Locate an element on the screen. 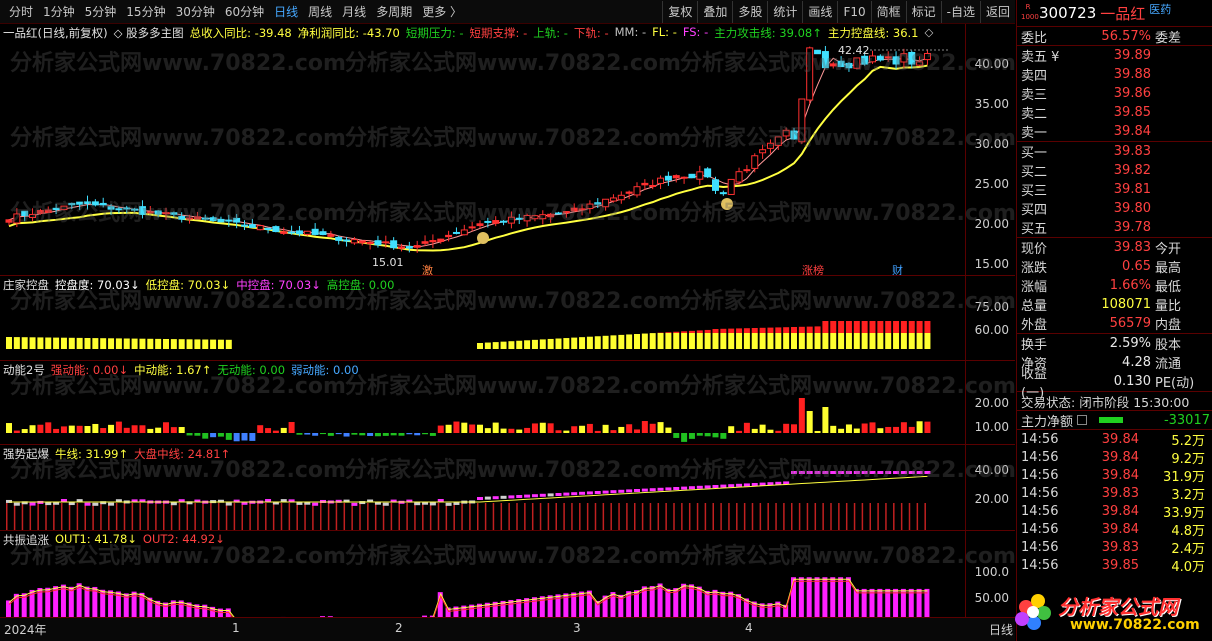  toolbar-button: 画线 is located at coordinates (819, 11).